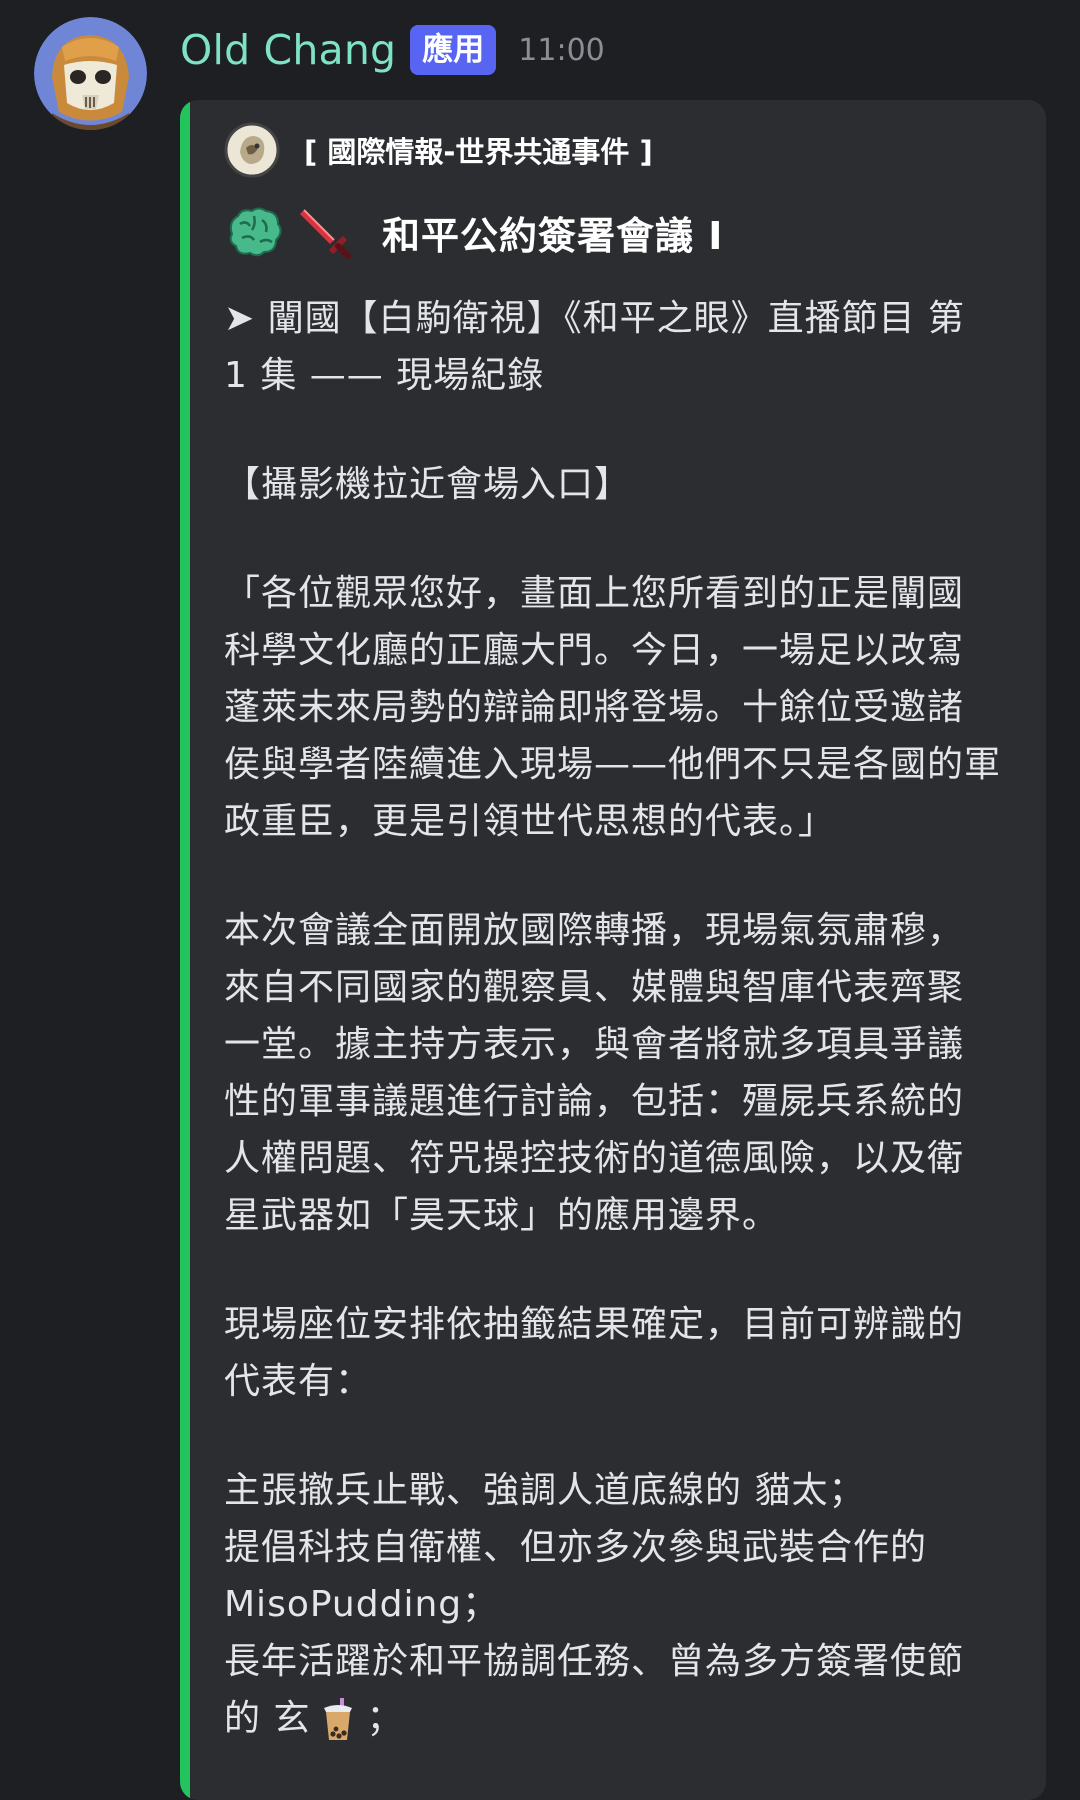 This screenshot has width=1080, height=1800. What do you see at coordinates (267, 1718) in the screenshot?
I see `text-fragment: 的 玄` at bounding box center [267, 1718].